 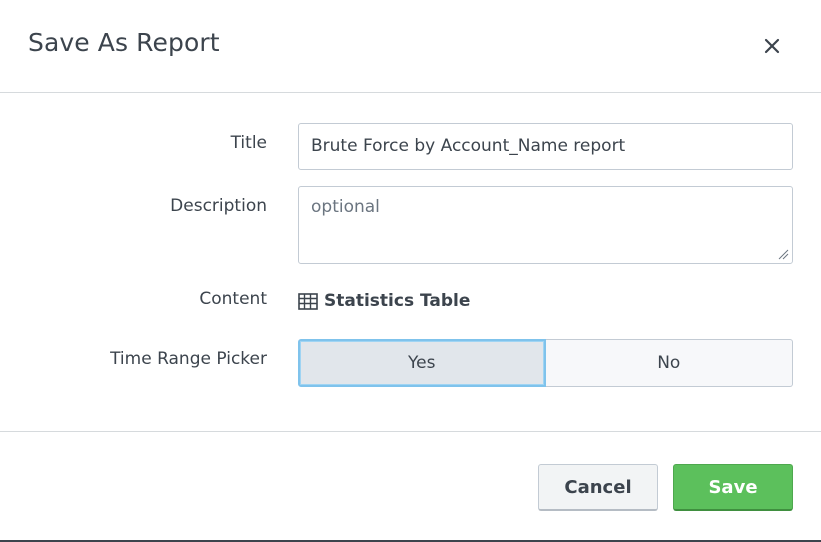 What do you see at coordinates (248, 143) in the screenshot?
I see `title-label: Title` at bounding box center [248, 143].